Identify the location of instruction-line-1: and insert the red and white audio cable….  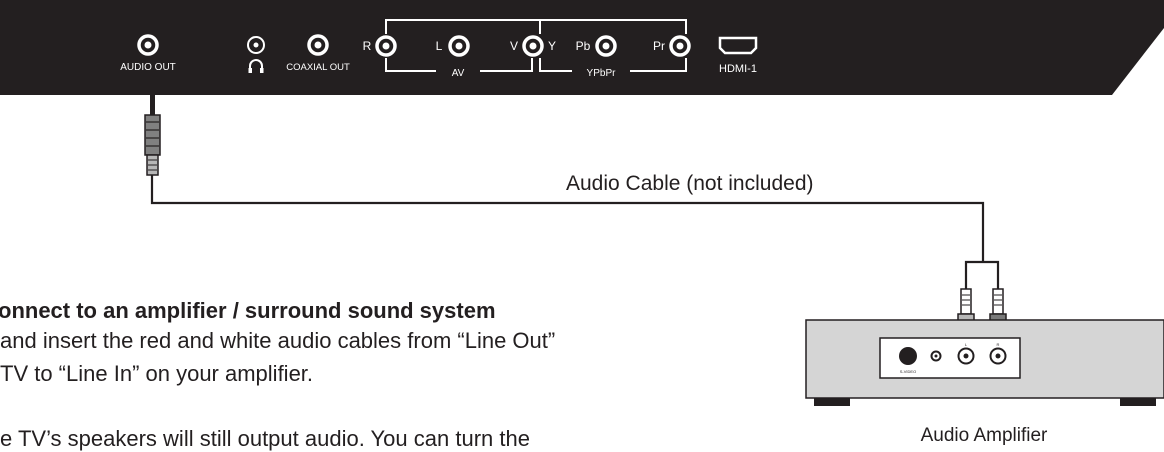
(278, 340).